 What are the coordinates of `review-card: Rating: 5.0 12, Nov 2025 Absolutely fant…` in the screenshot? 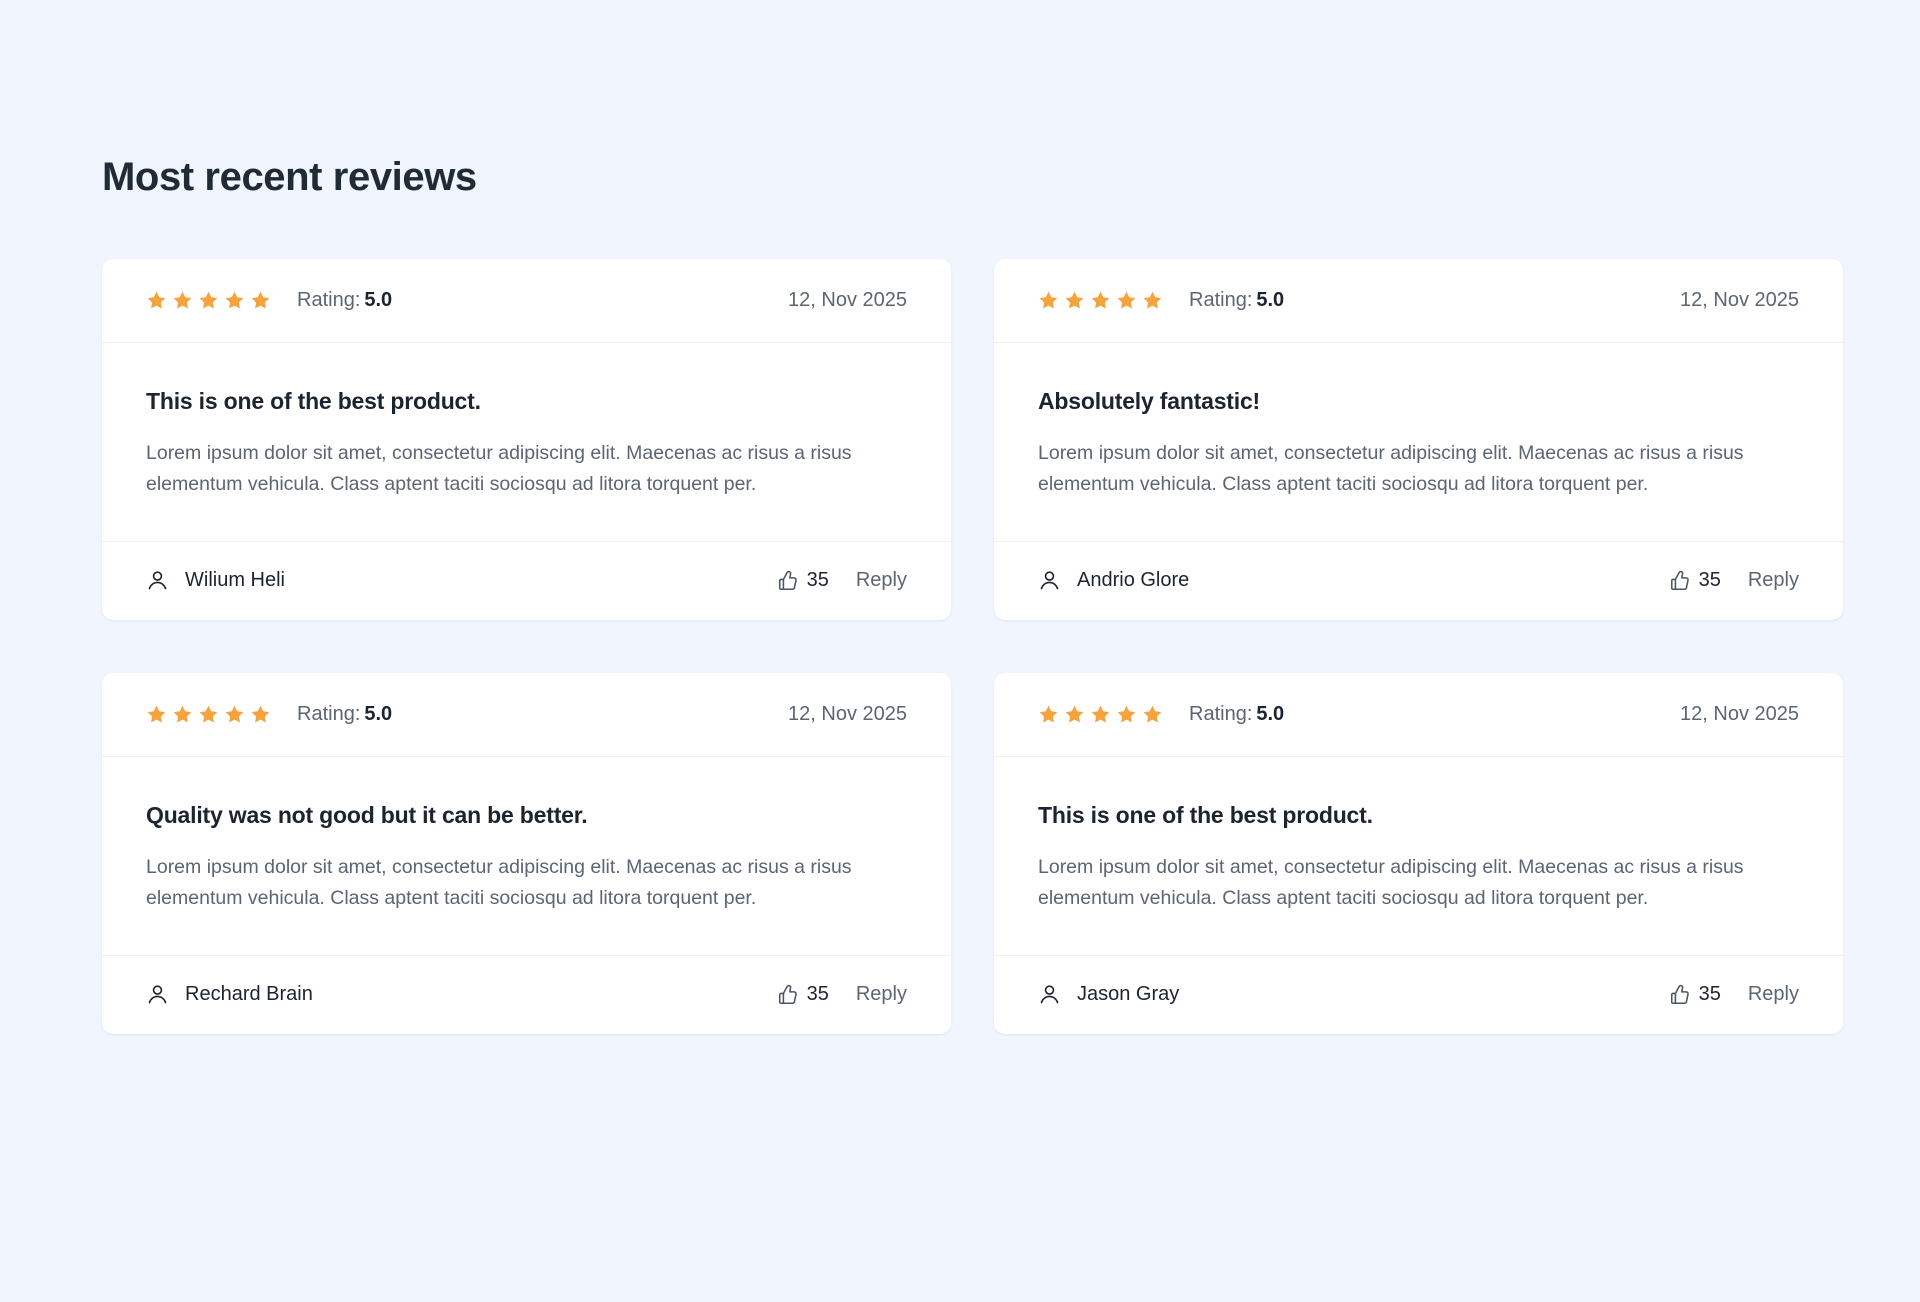 It's located at (1418, 439).